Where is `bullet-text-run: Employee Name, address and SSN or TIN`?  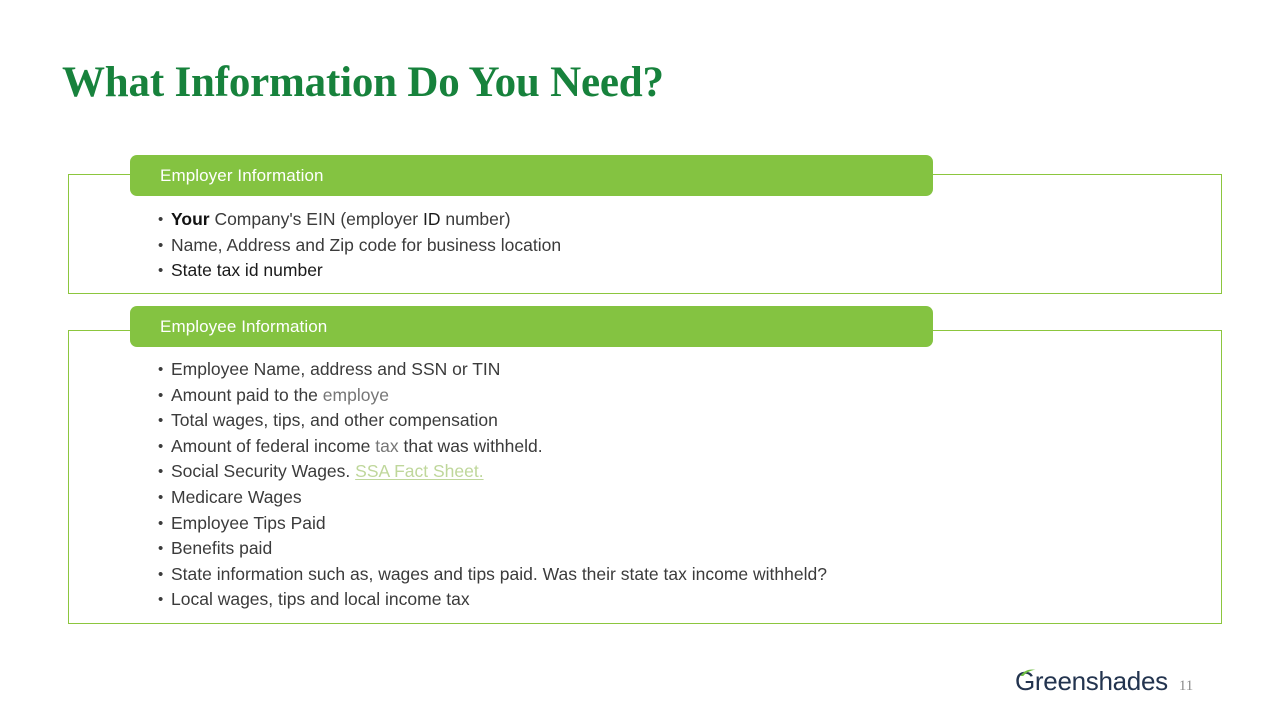 bullet-text-run: Employee Name, address and SSN or TIN is located at coordinates (336, 369).